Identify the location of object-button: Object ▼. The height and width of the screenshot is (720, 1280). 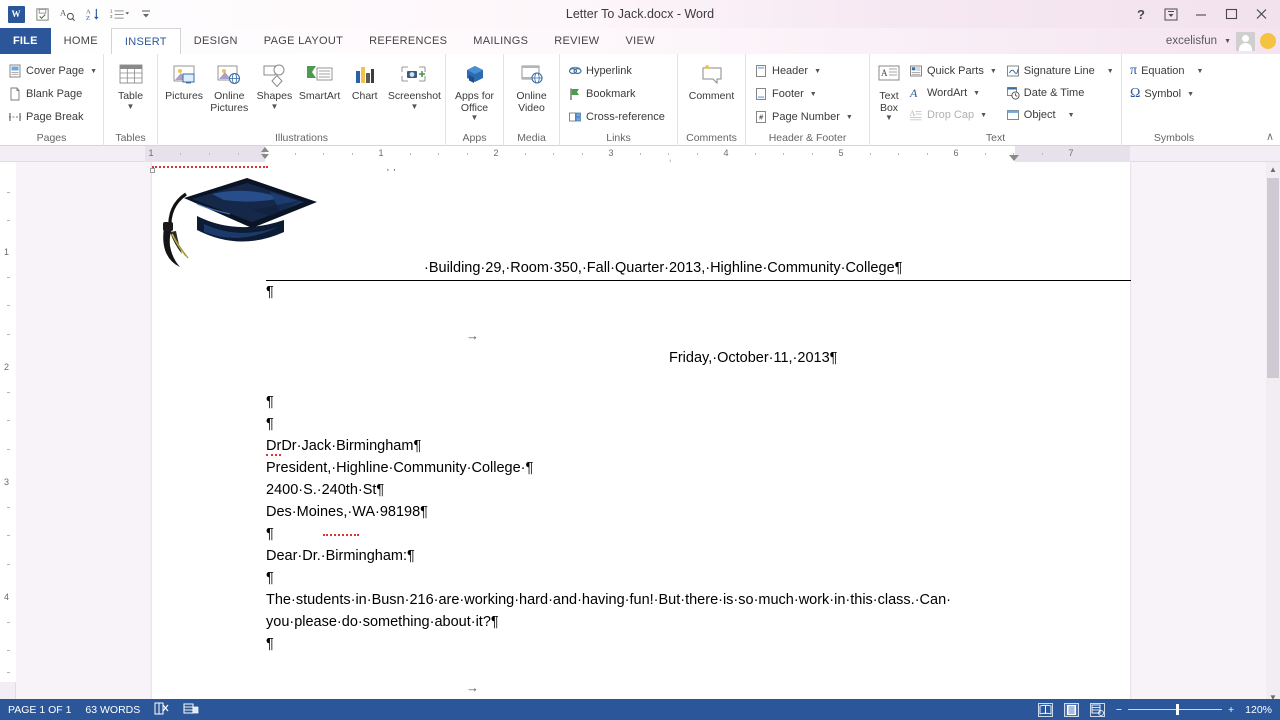
(1060, 115).